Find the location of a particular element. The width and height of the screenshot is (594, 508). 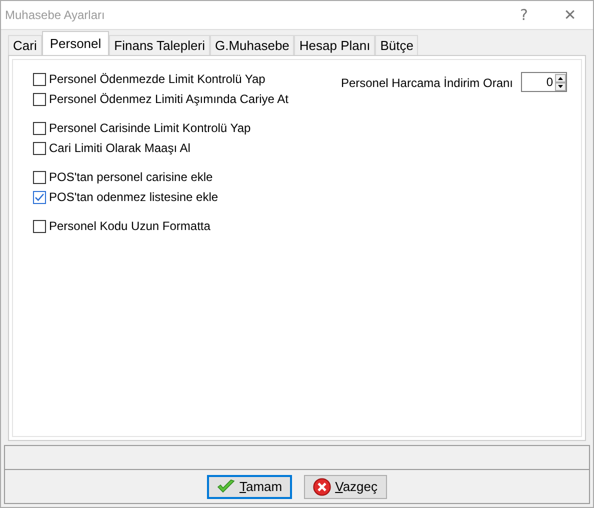

checkbox-label: Personel Kodu Uzun Formatta is located at coordinates (129, 226).